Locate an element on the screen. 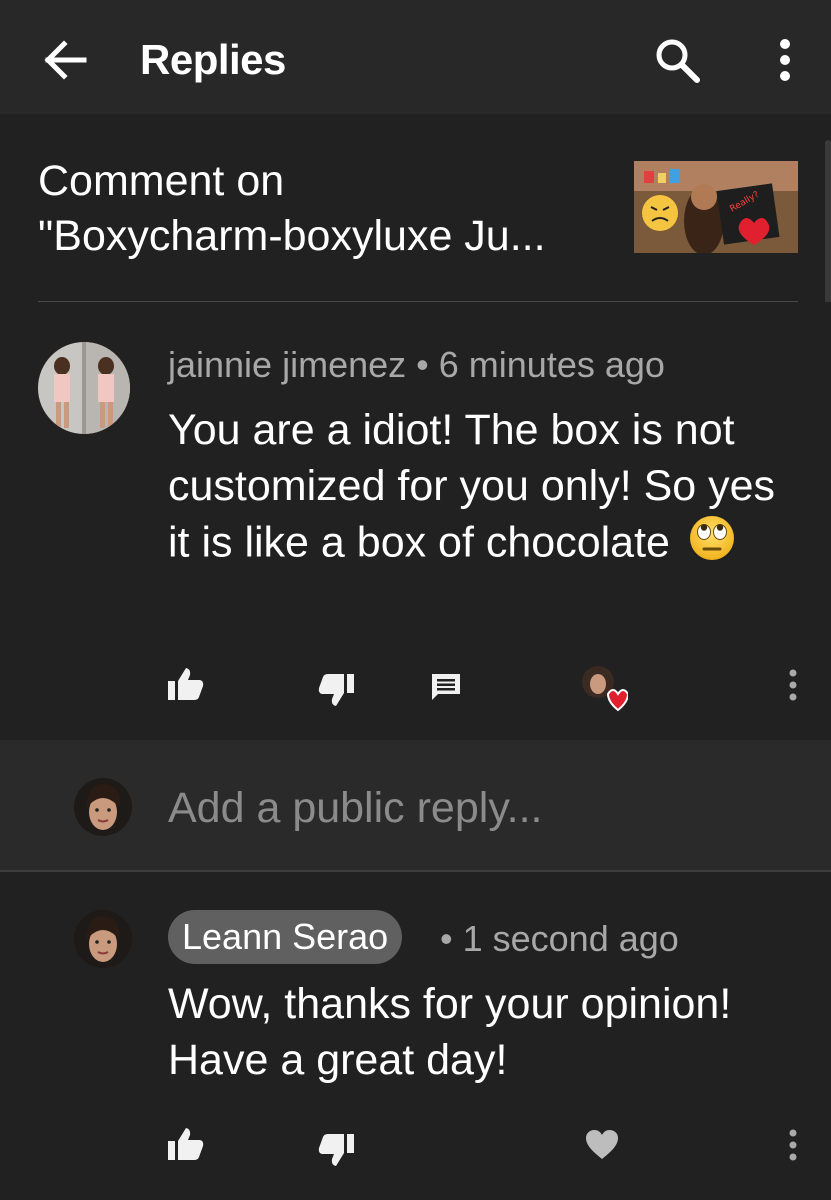 Image resolution: width=831 pixels, height=1200 pixels. comment-actions is located at coordinates (415, 687).